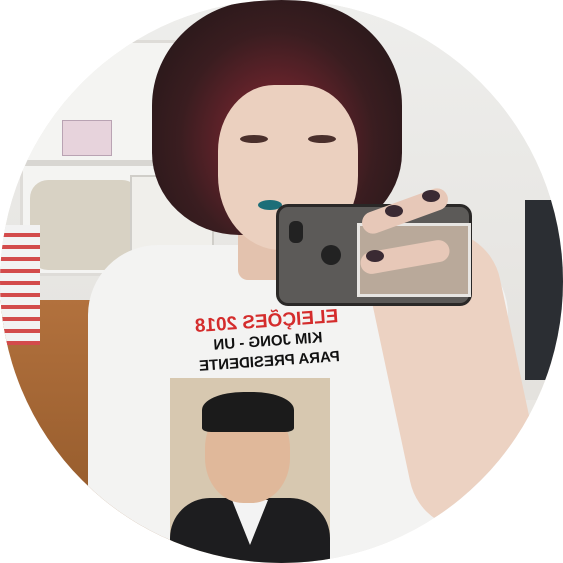 Image resolution: width=563 pixels, height=563 pixels. Describe the element at coordinates (20, 285) in the screenshot. I see `striped-towel` at that location.